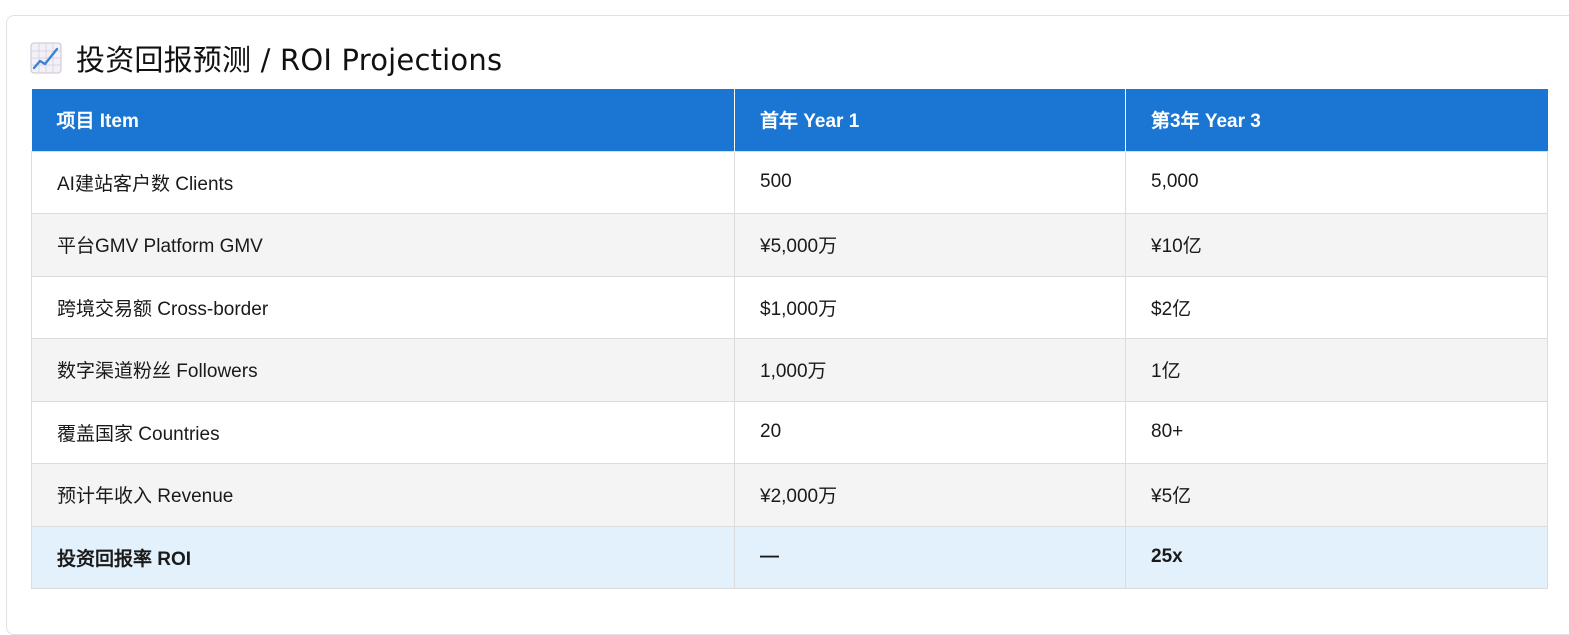 This screenshot has width=1569, height=635. I want to click on year-1-value: $1,000万, so click(930, 307).